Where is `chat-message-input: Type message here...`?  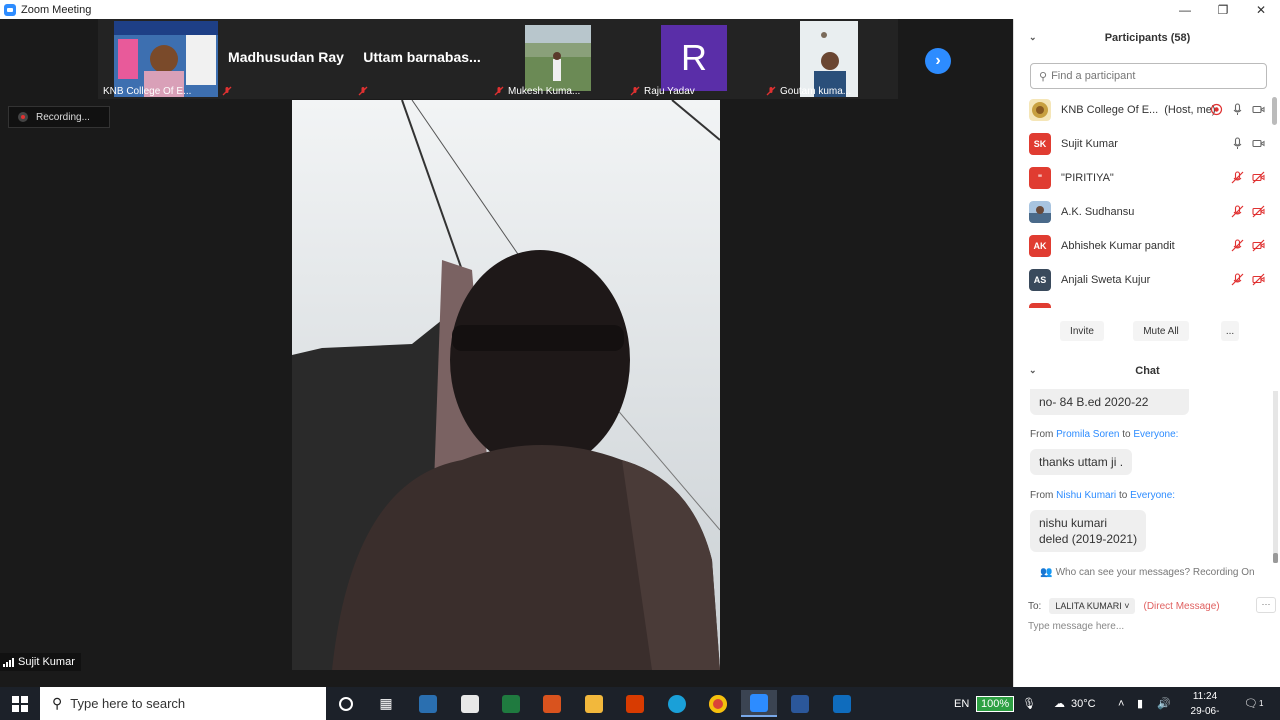
chat-message-input: Type message here... is located at coordinates (1076, 626).